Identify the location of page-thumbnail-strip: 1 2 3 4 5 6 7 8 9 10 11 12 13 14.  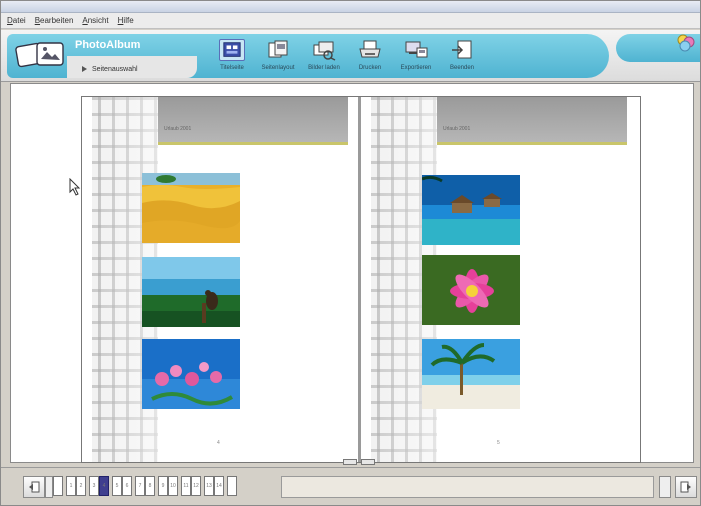
(145, 487).